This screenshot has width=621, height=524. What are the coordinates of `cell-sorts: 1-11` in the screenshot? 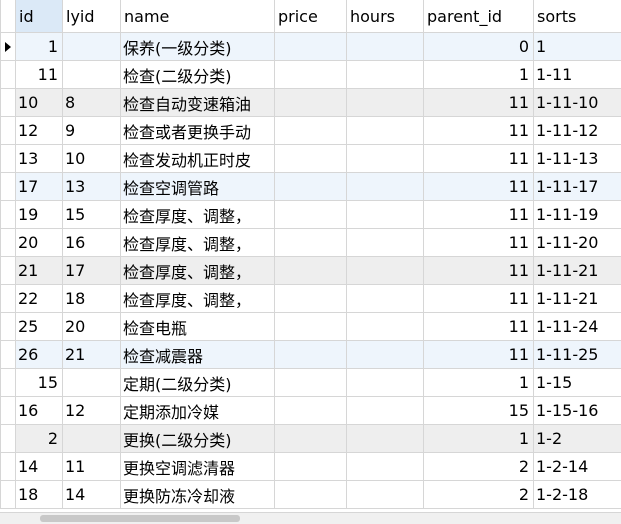 It's located at (577, 75).